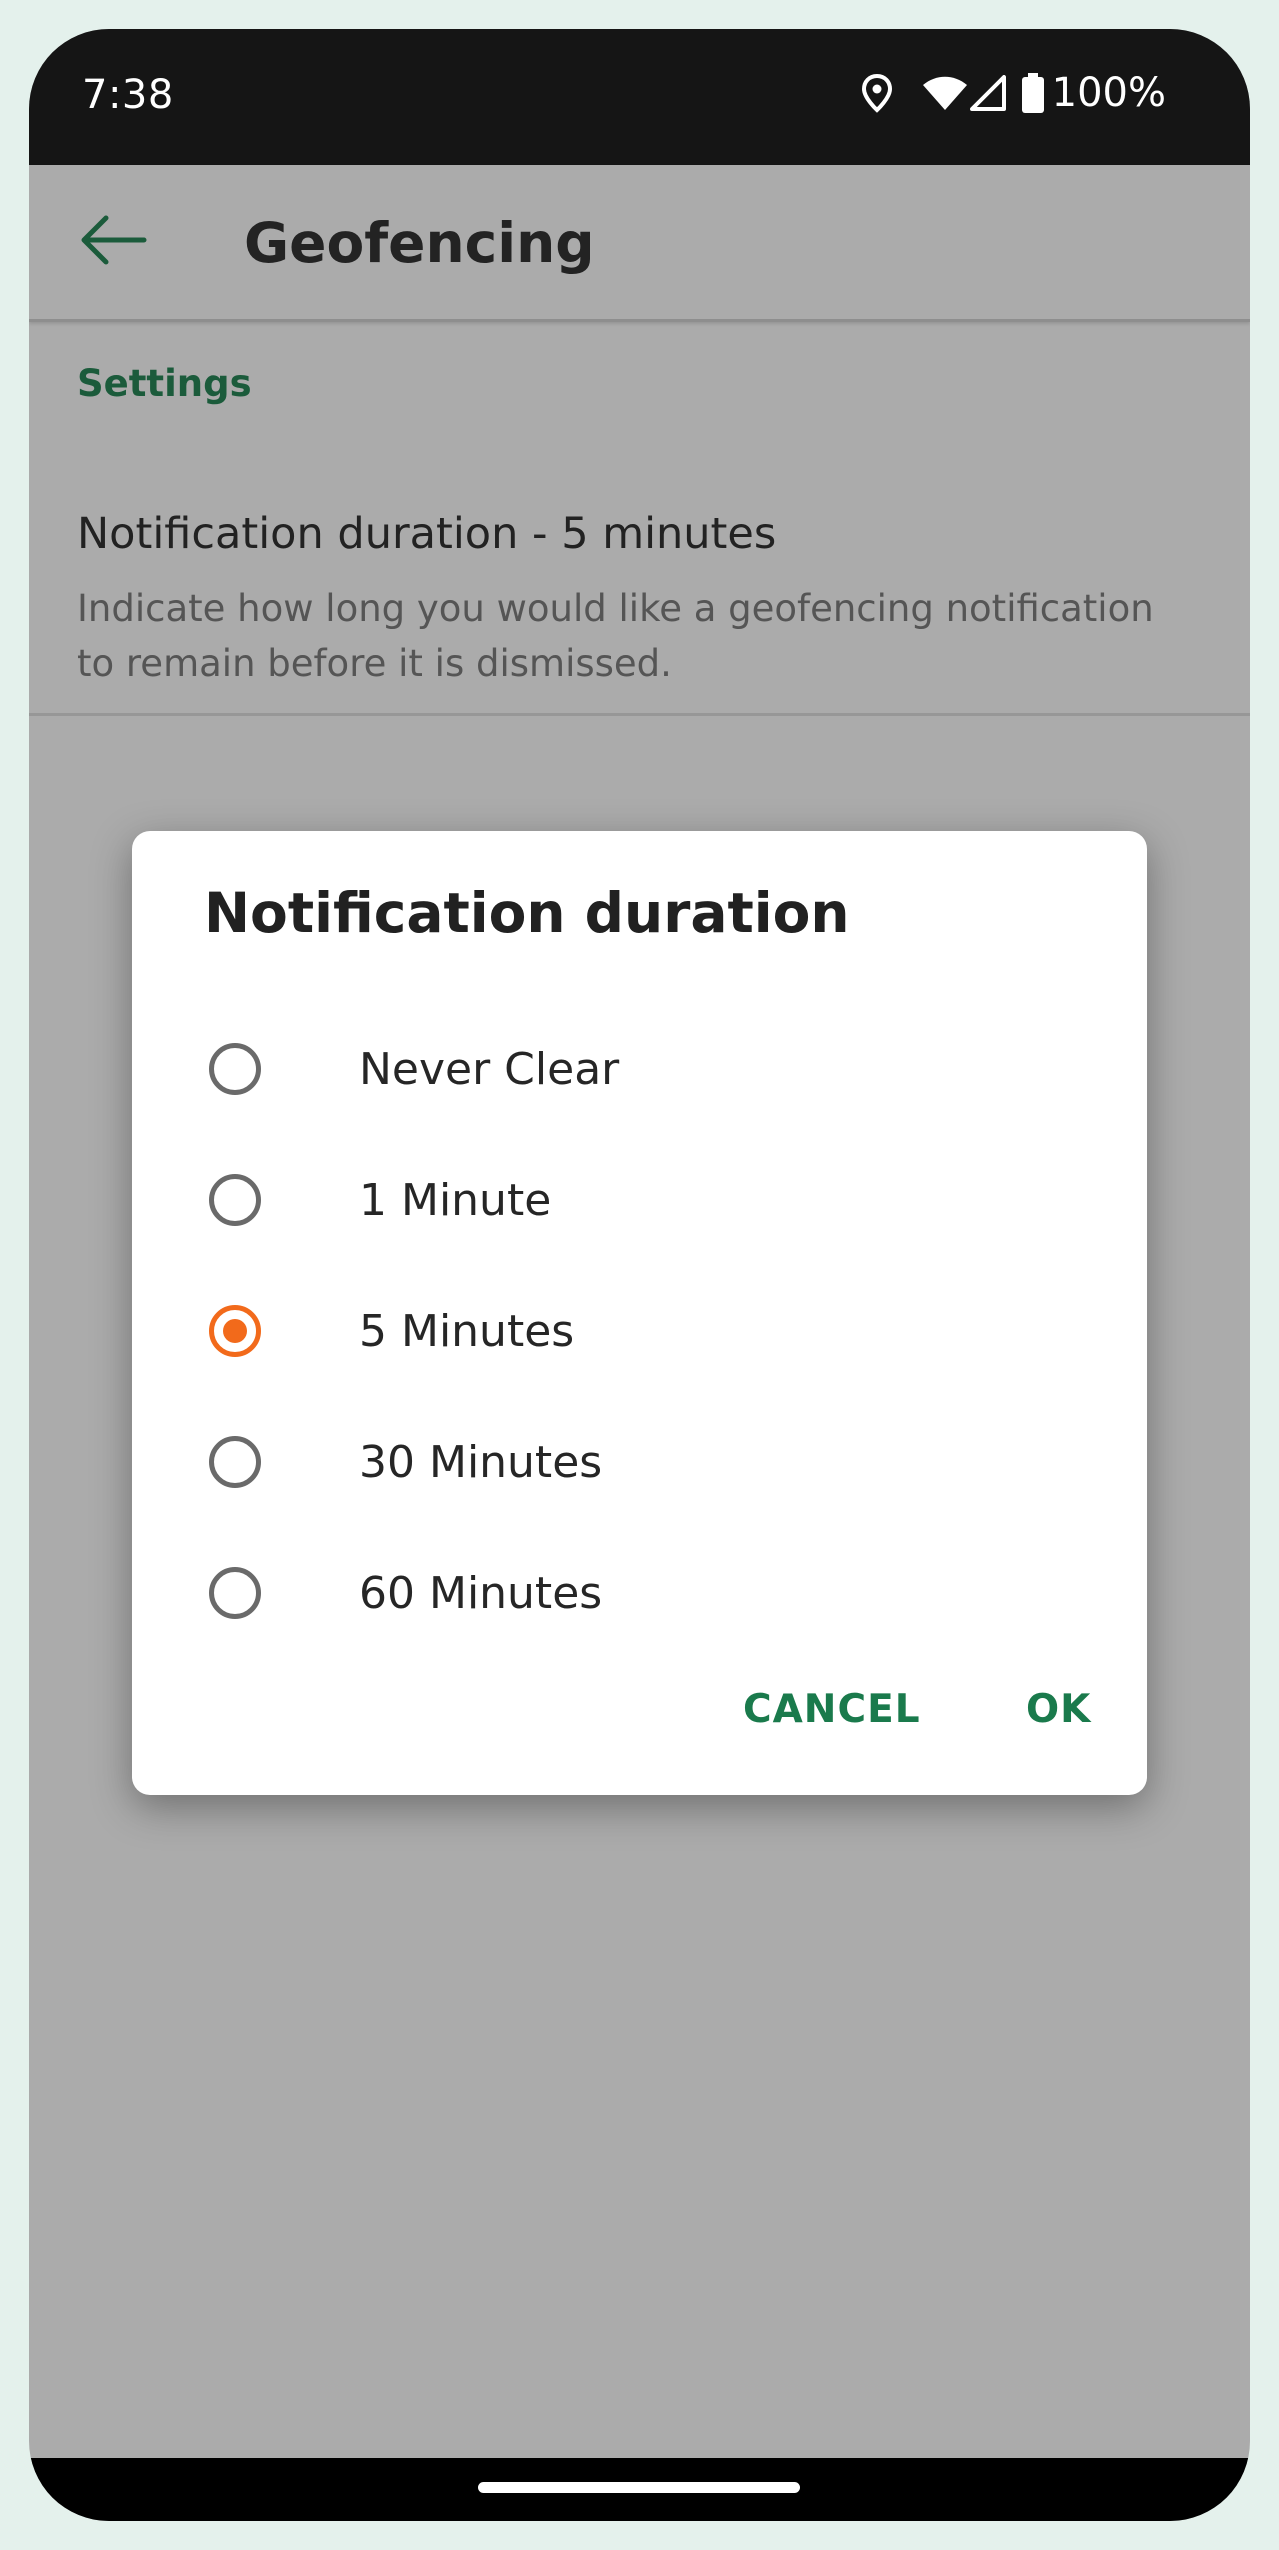 The image size is (1279, 2550). Describe the element at coordinates (1013, 93) in the screenshot. I see `status-icons: 100%` at that location.